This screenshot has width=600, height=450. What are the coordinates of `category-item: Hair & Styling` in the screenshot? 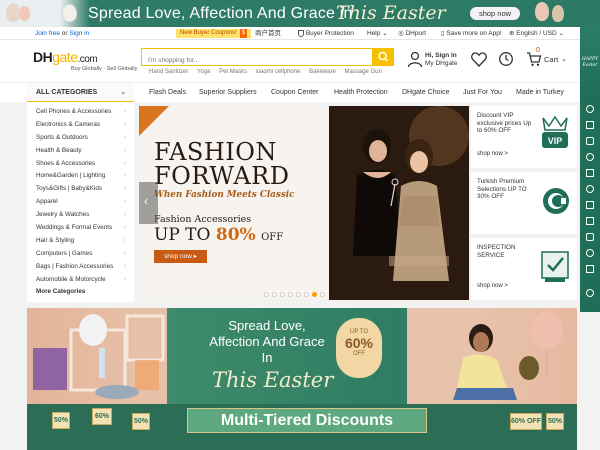 It's located at (80, 241).